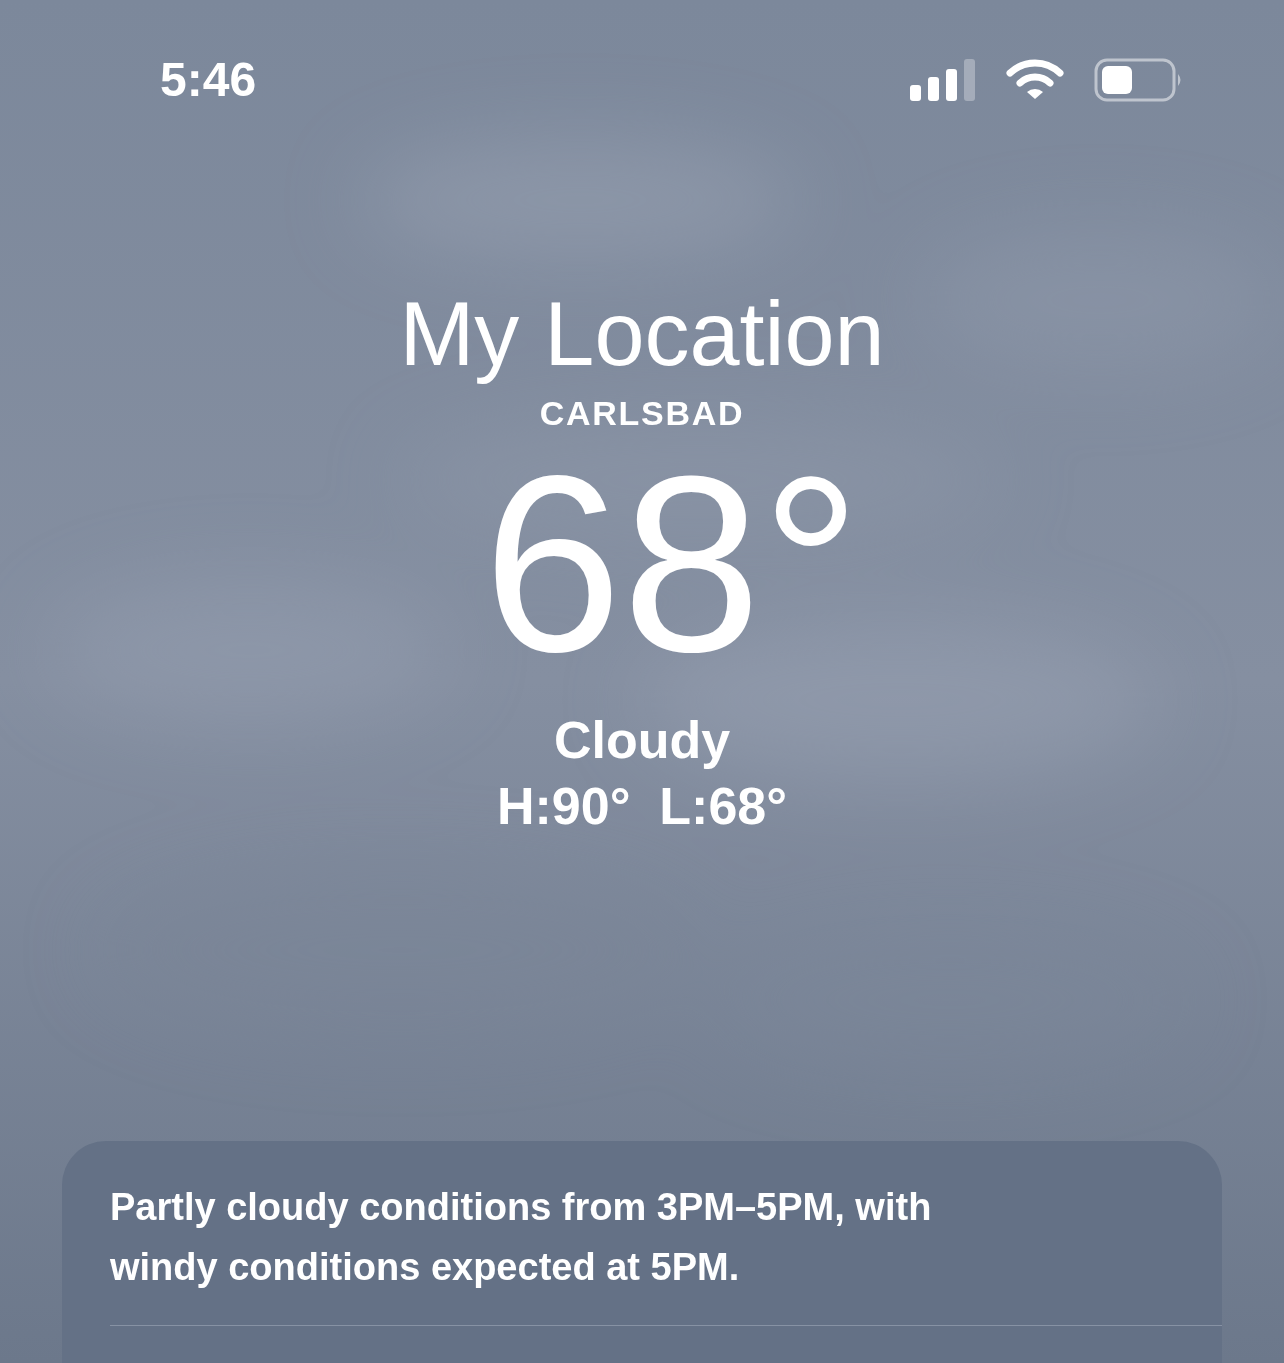 This screenshot has height=1363, width=1284. I want to click on location-title: My Location, so click(642, 334).